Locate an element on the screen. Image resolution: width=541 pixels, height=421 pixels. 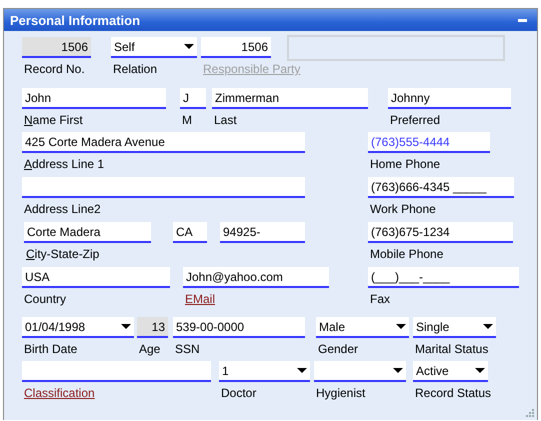
field-label: Last is located at coordinates (225, 120).